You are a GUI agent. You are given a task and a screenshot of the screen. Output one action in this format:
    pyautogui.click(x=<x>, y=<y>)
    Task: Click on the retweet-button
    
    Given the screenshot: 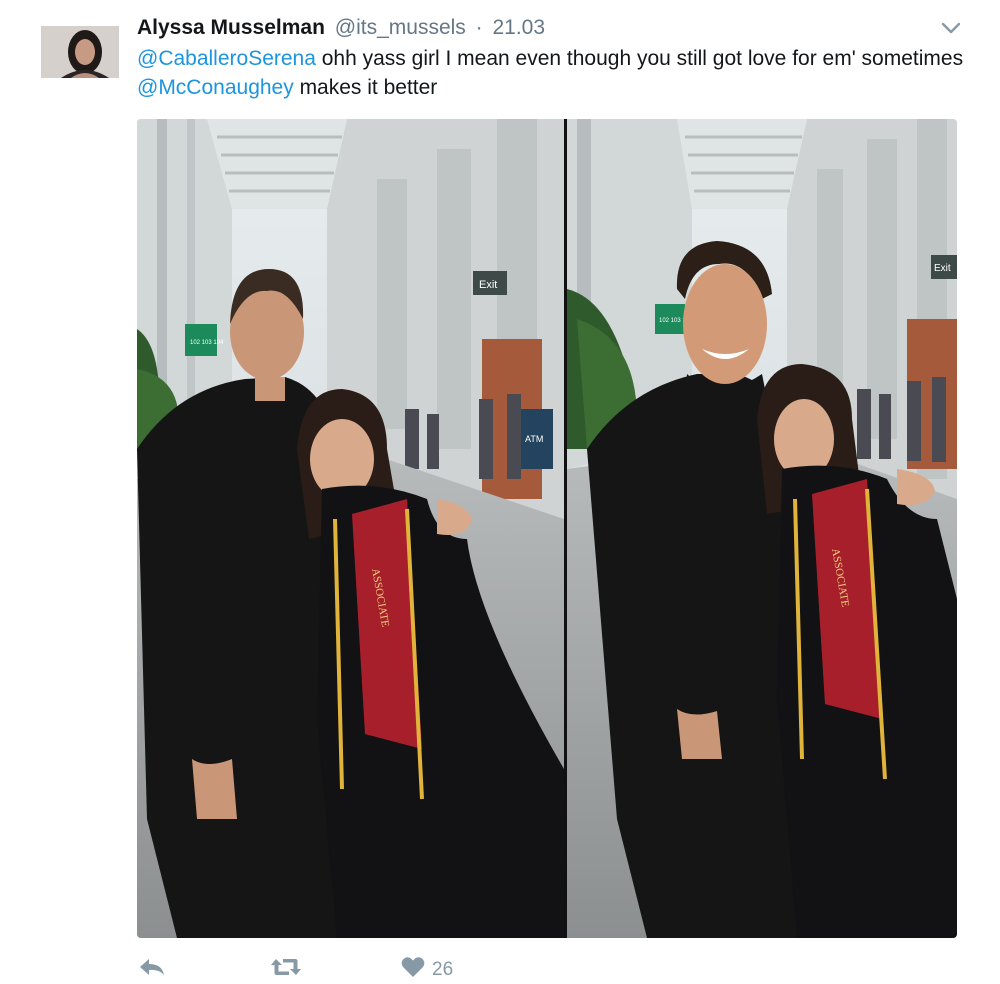 What is the action you would take?
    pyautogui.click(x=286, y=969)
    